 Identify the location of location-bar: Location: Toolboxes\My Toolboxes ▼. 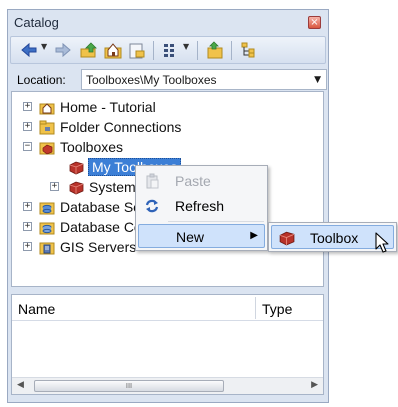
(169, 80).